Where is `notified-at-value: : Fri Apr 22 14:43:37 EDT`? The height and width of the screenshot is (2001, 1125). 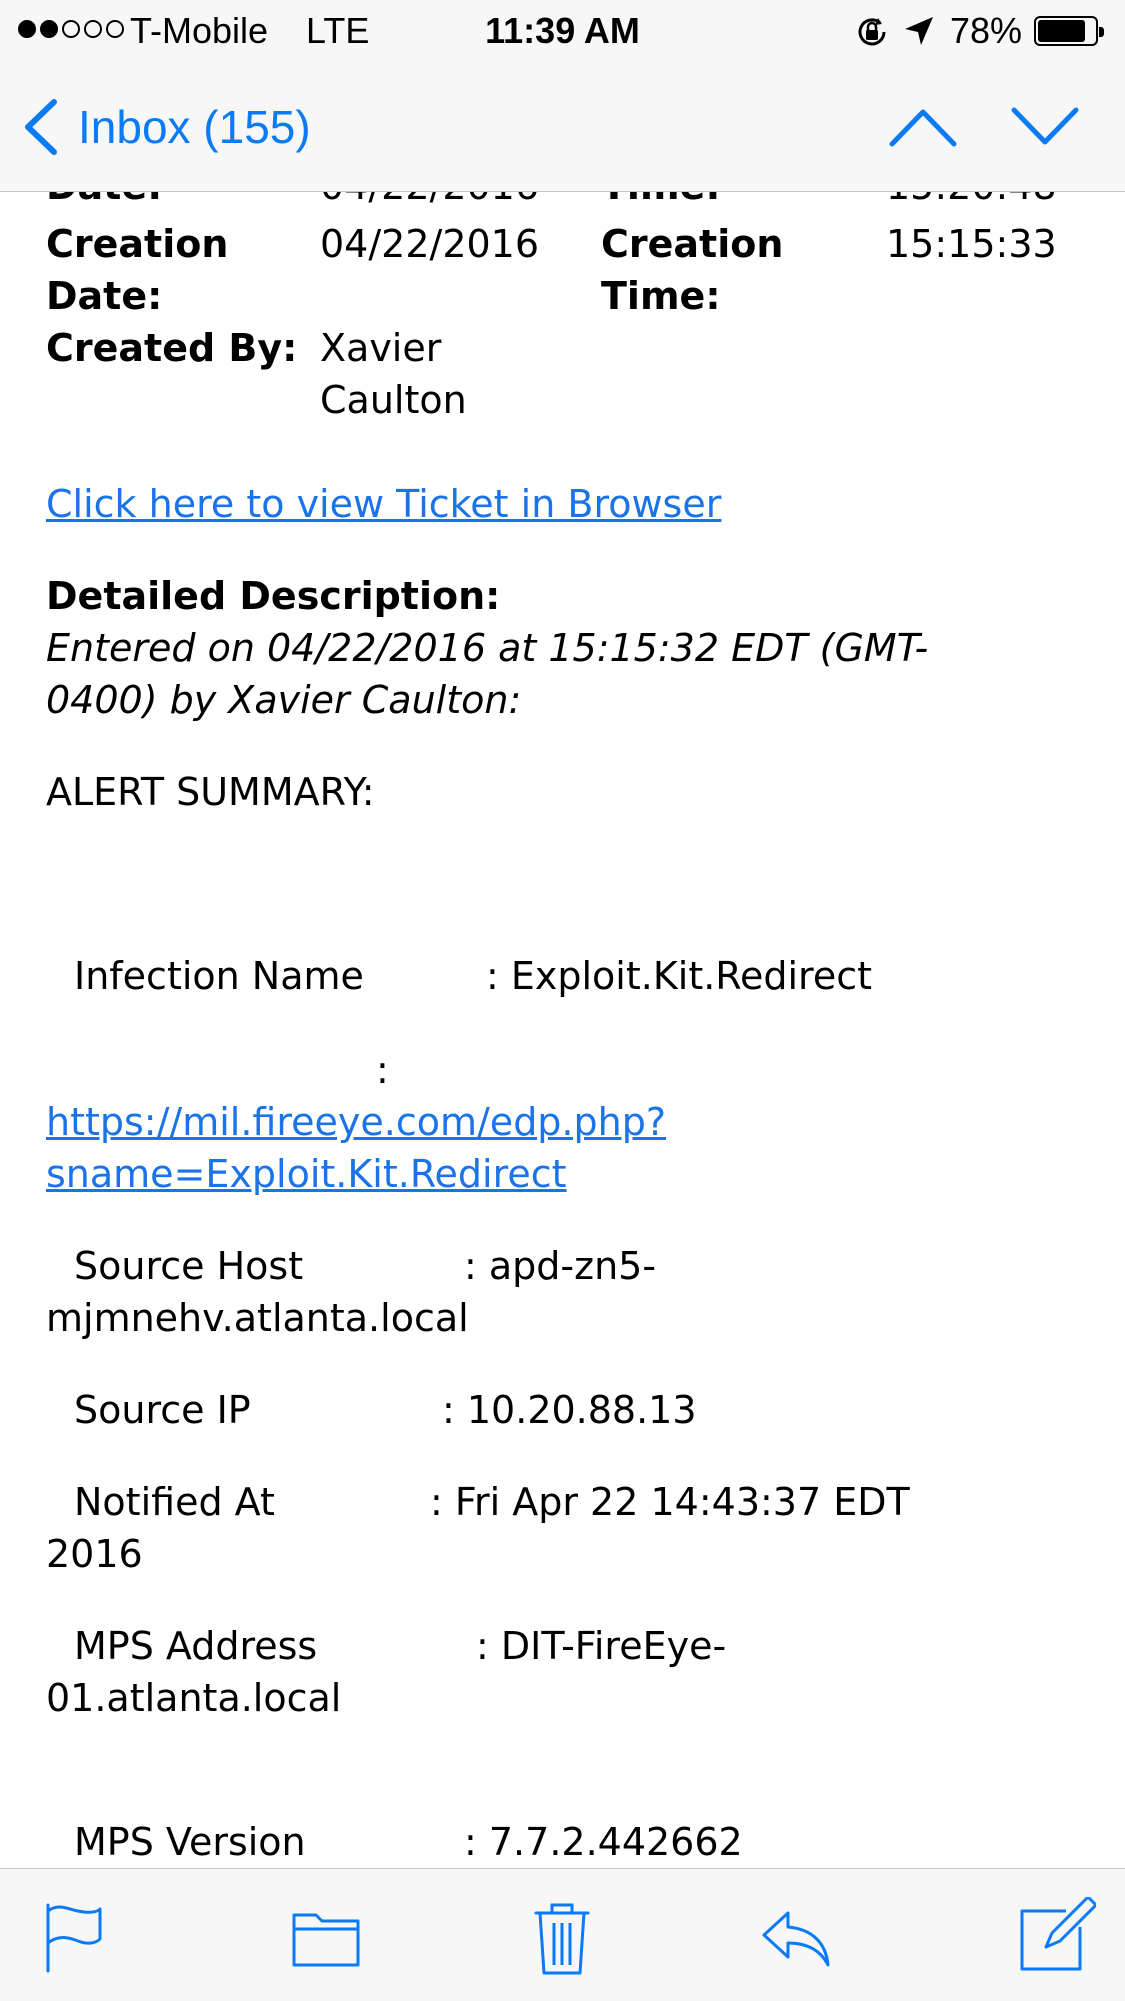 notified-at-value: : Fri Apr 22 14:43:37 EDT is located at coordinates (670, 1502).